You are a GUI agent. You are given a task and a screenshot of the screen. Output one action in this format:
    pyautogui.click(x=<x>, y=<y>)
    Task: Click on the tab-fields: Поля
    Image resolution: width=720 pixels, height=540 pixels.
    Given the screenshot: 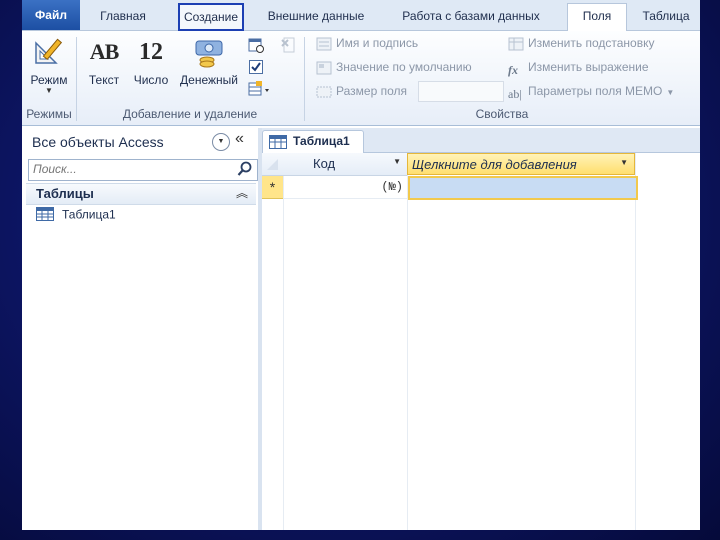 What is the action you would take?
    pyautogui.click(x=597, y=17)
    